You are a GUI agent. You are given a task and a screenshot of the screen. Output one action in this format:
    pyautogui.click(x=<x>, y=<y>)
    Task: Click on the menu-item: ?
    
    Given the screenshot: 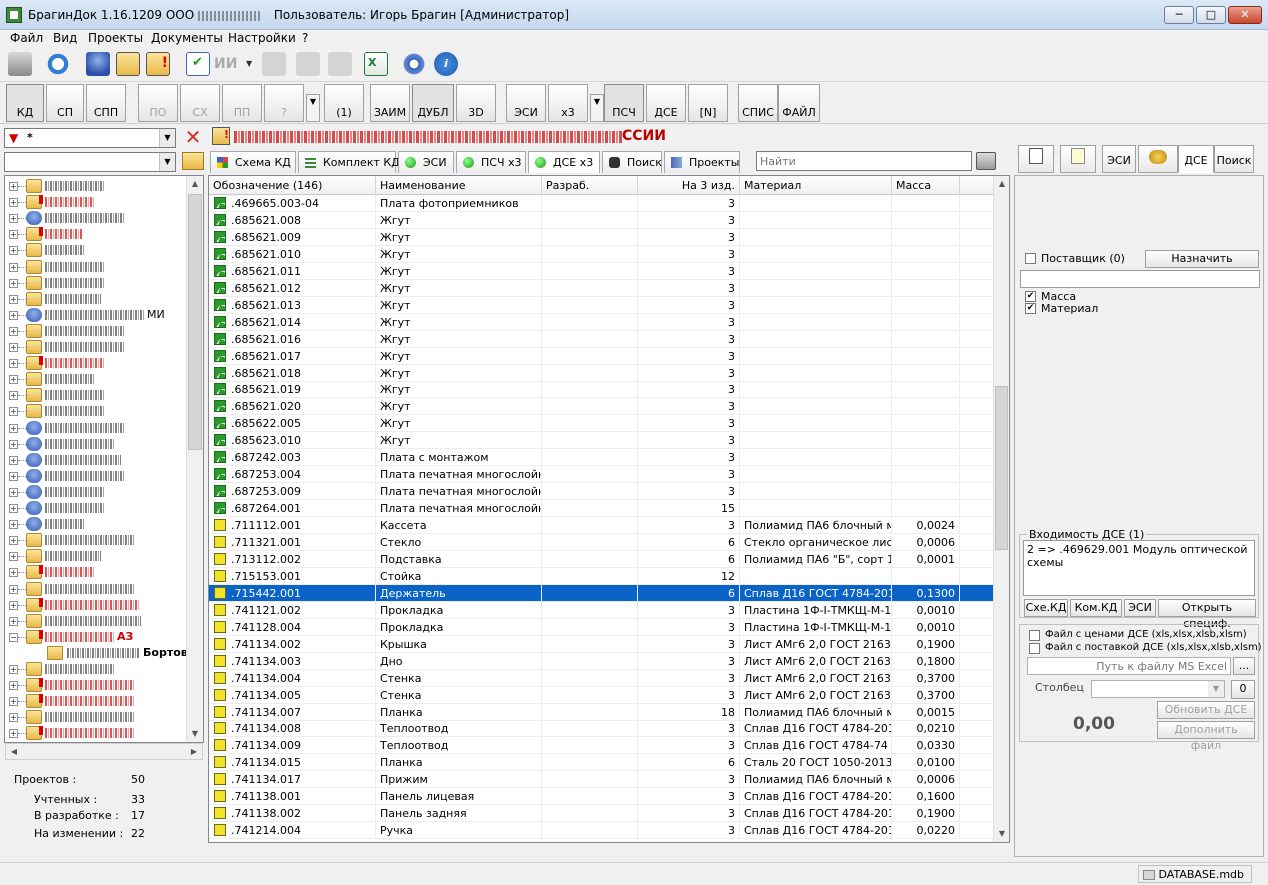 What is the action you would take?
    pyautogui.click(x=305, y=38)
    